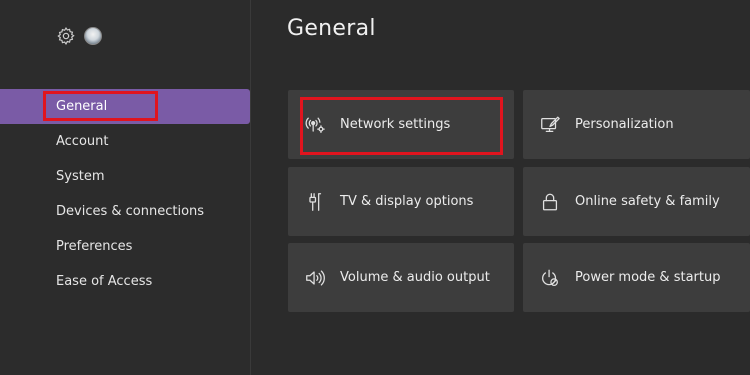  I want to click on sidebar-item-preferences: Preferences, so click(125, 246).